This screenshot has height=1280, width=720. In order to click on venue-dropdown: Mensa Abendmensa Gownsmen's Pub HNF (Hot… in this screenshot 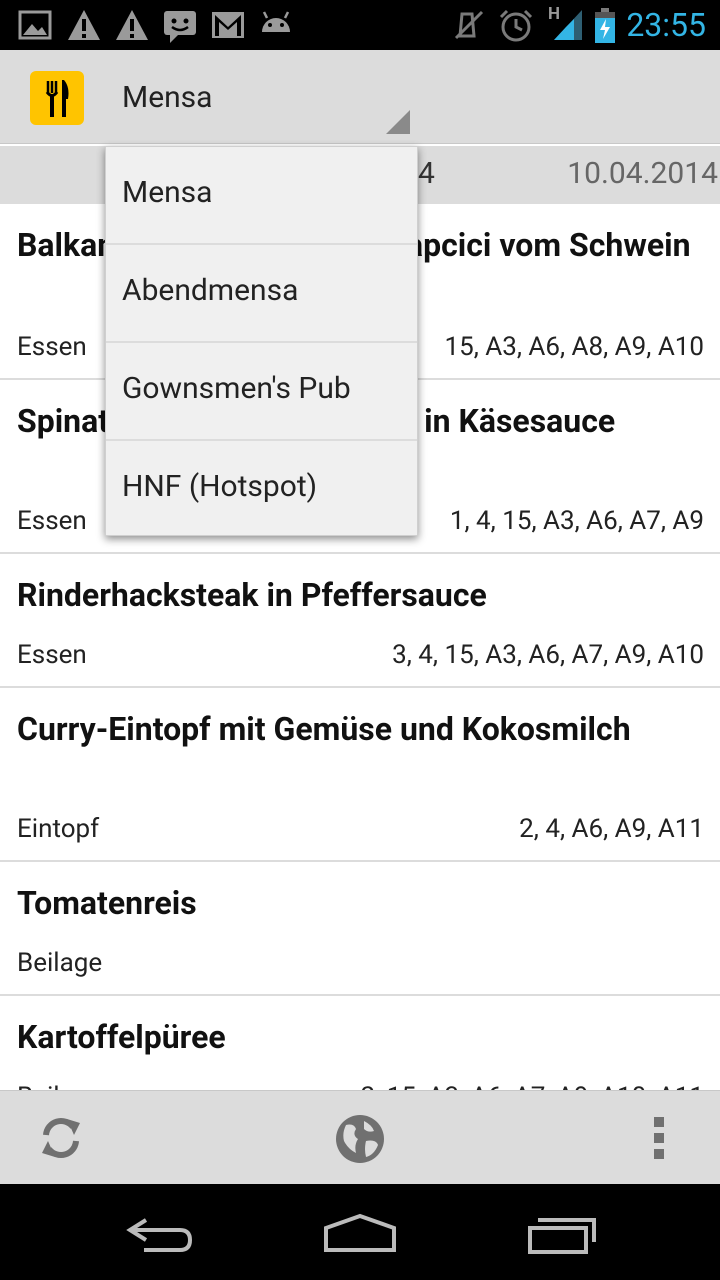, I will do `click(261, 341)`.